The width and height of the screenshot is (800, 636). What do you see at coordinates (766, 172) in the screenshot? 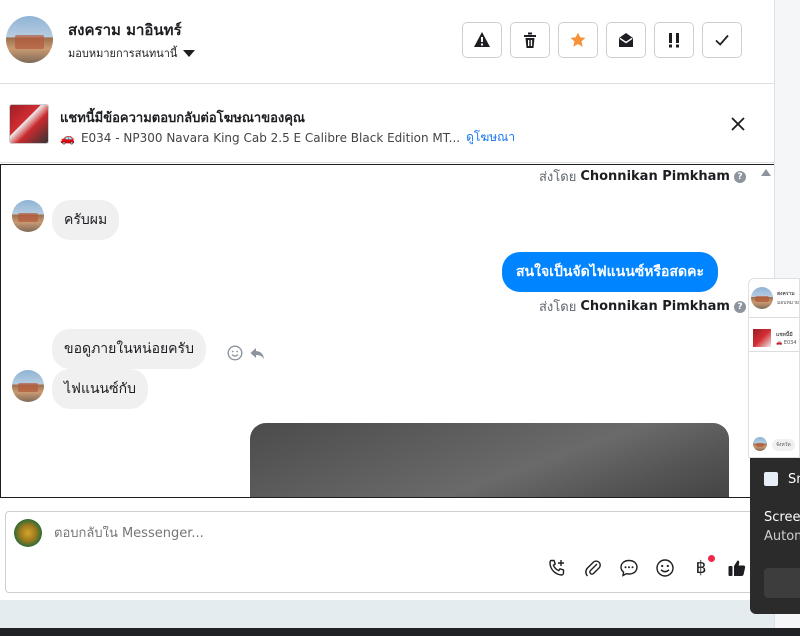
I see `scroll-up-arrow-icon` at bounding box center [766, 172].